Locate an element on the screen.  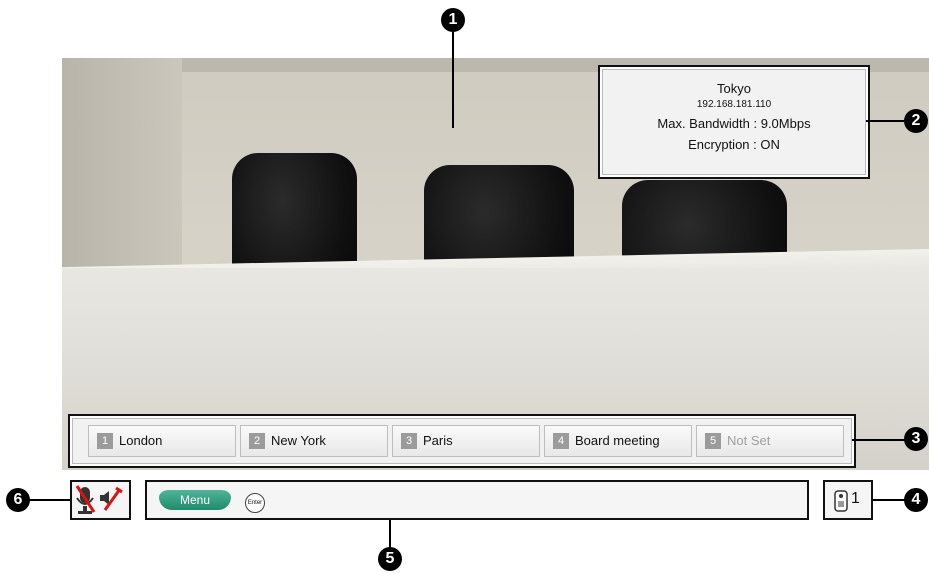
callout-4-leader is located at coordinates (890, 500).